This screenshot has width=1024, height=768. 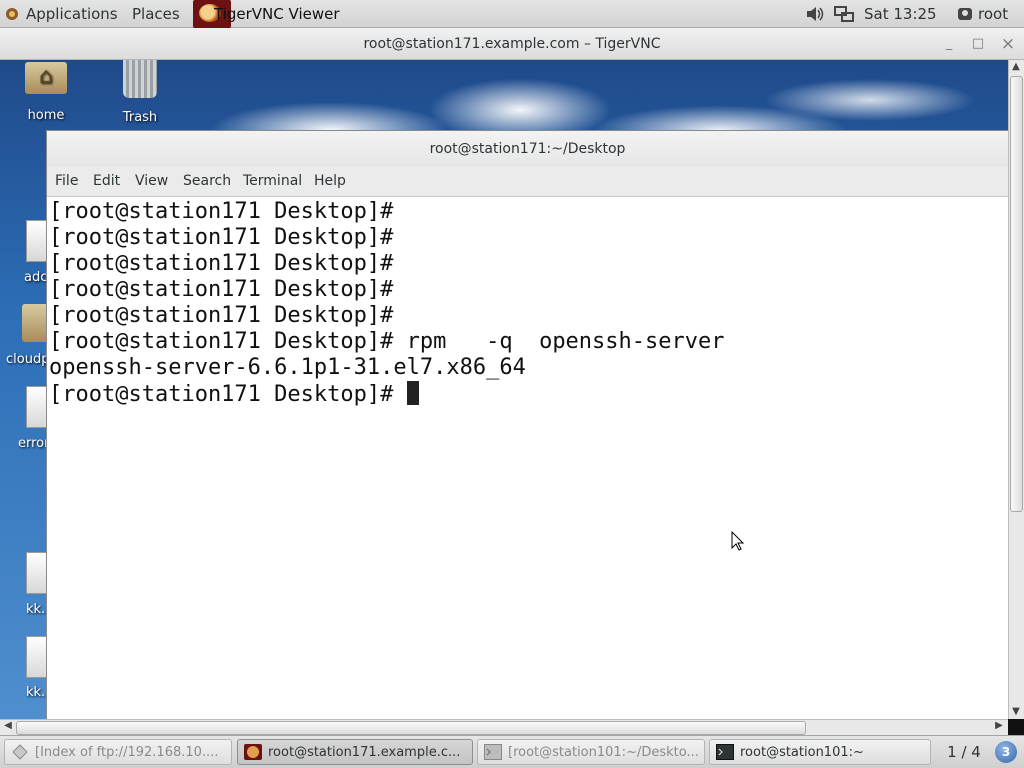 I want to click on menu-view: View, so click(x=151, y=181).